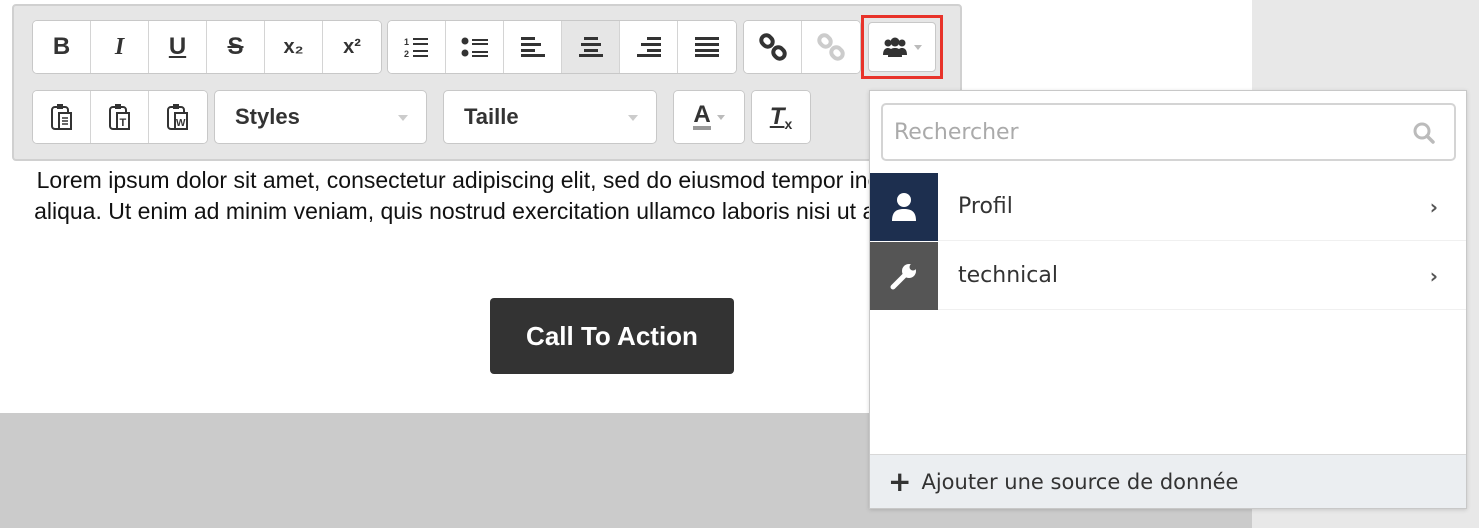 The height and width of the screenshot is (528, 1479). I want to click on align-center-button, so click(591, 47).